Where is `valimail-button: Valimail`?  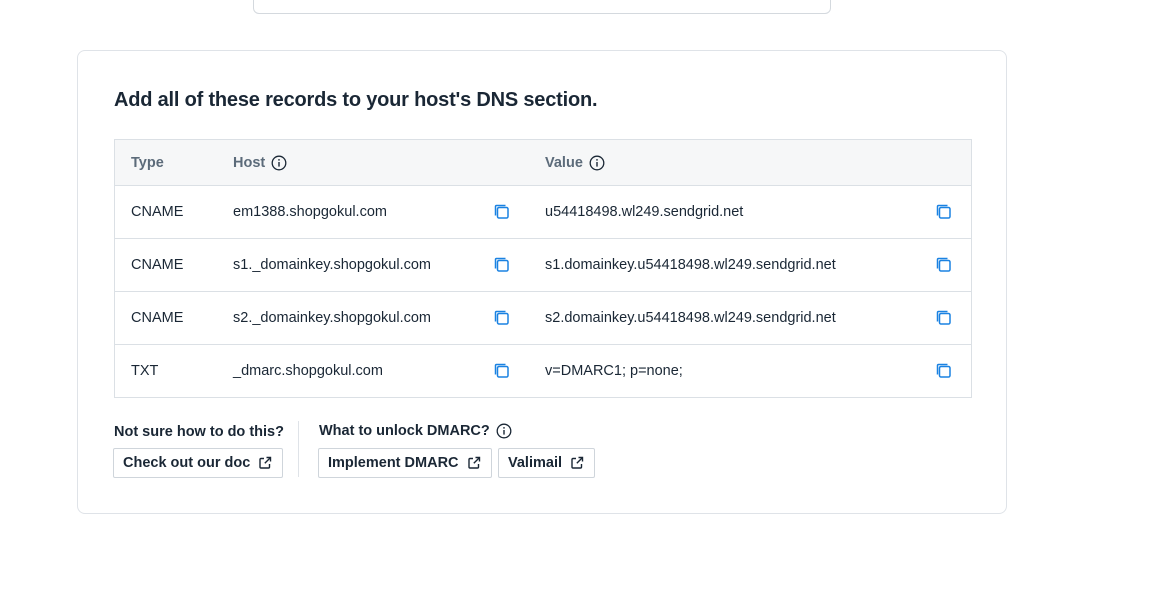 valimail-button: Valimail is located at coordinates (547, 463).